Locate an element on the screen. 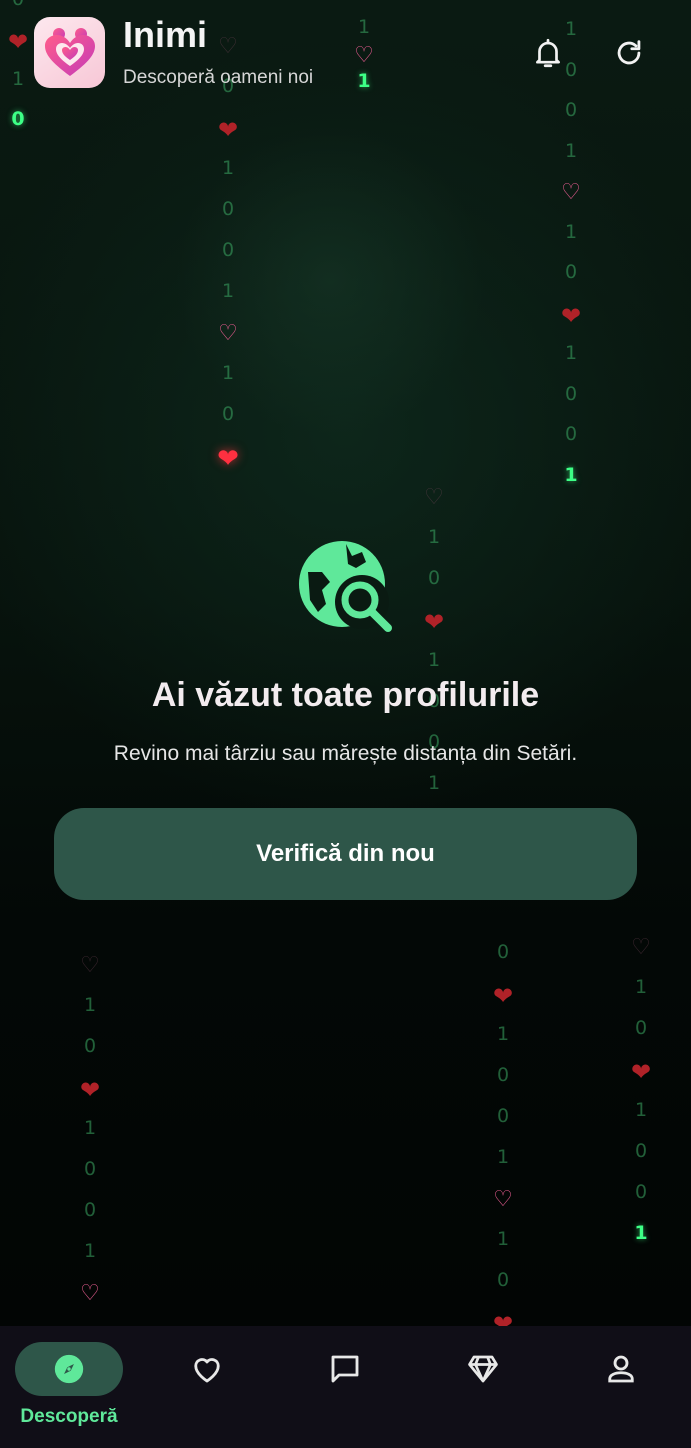 Image resolution: width=691 pixels, height=1448 pixels. app-subtitle: Descoperă oameni noi is located at coordinates (218, 77).